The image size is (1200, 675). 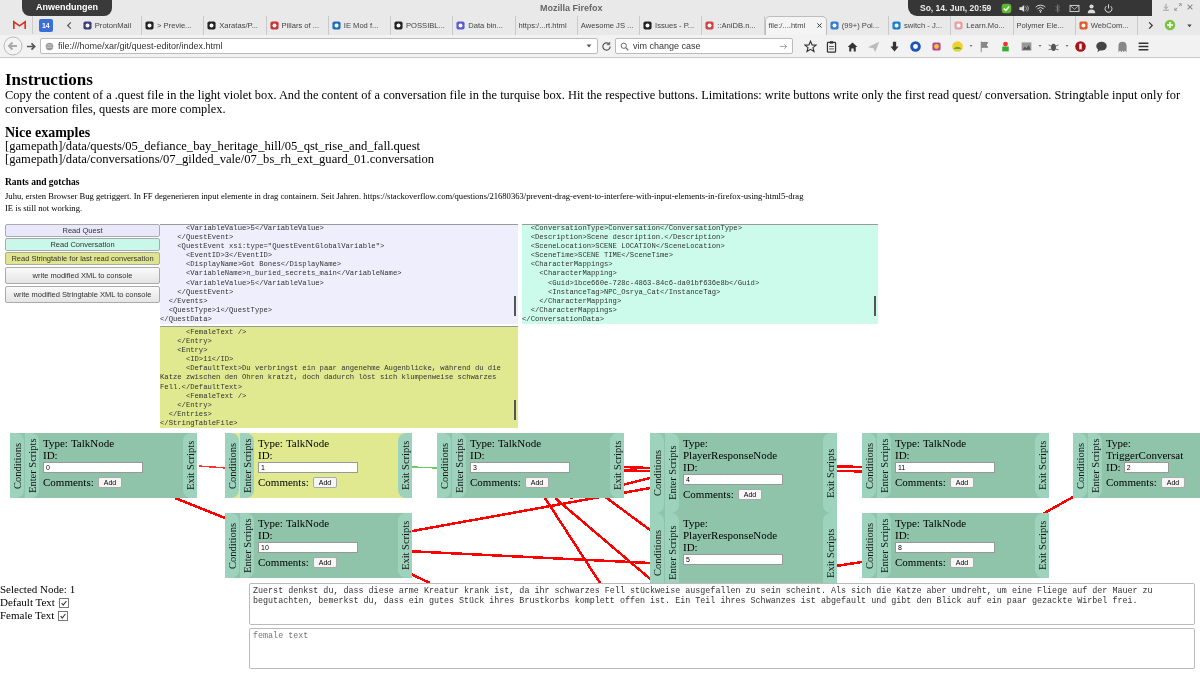 I want to click on figure-icon, so click(x=1005, y=46).